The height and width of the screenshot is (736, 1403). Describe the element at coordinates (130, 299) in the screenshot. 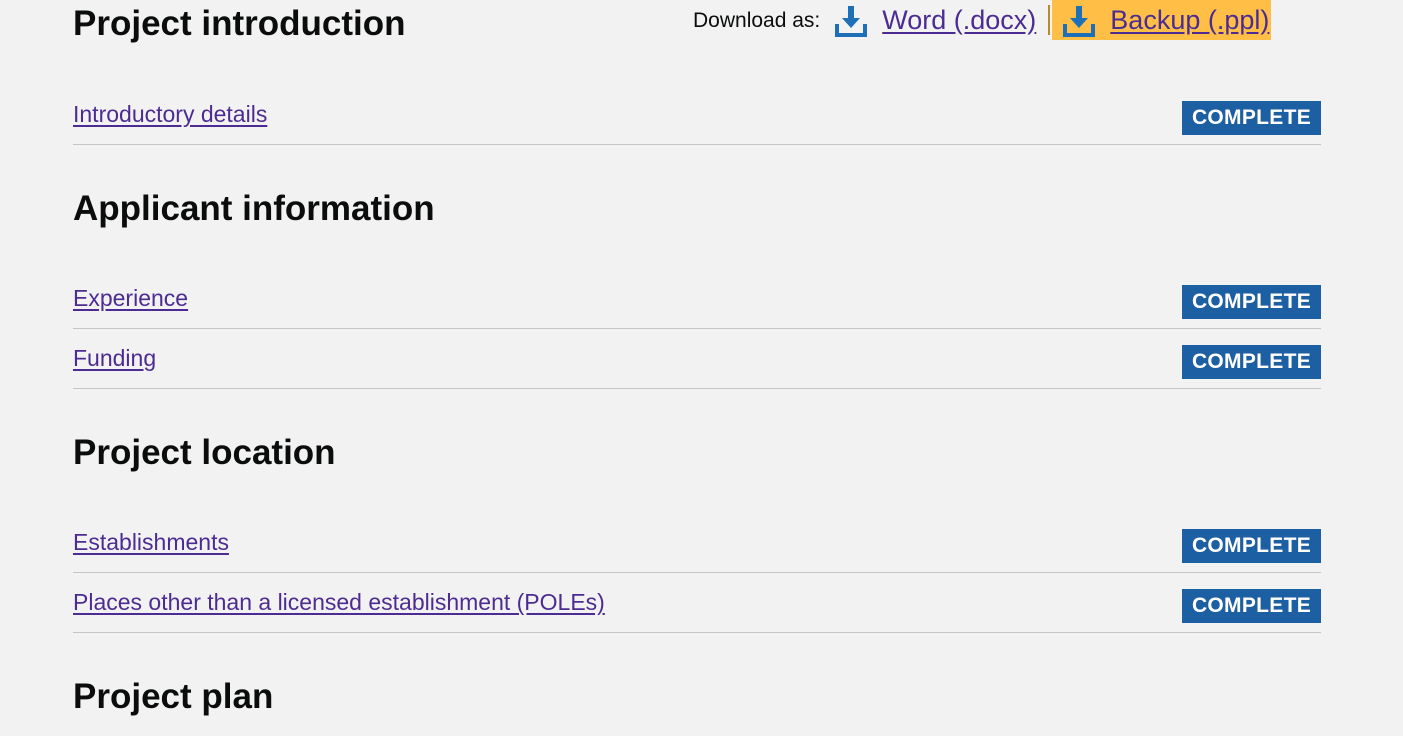

I see `task-link-experience: Experience` at that location.